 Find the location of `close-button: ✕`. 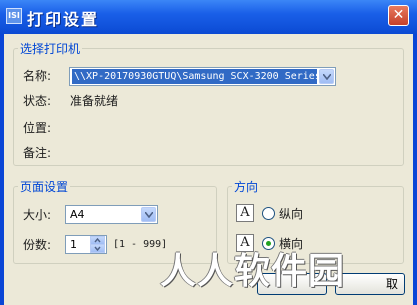

close-button: ✕ is located at coordinates (398, 15).